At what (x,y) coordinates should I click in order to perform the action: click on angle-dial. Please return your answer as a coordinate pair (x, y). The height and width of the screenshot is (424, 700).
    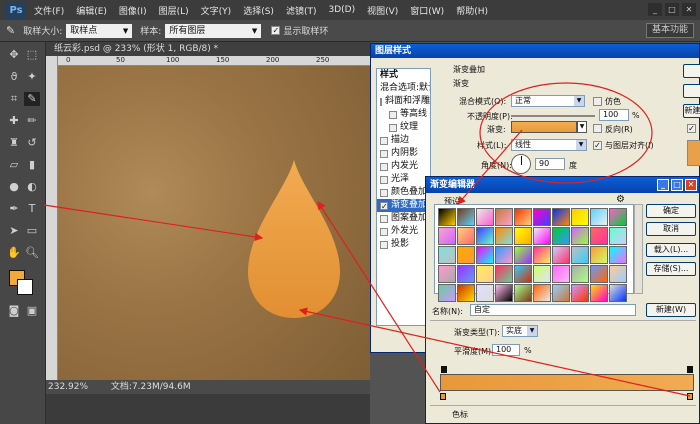
    Looking at the image, I should click on (521, 164).